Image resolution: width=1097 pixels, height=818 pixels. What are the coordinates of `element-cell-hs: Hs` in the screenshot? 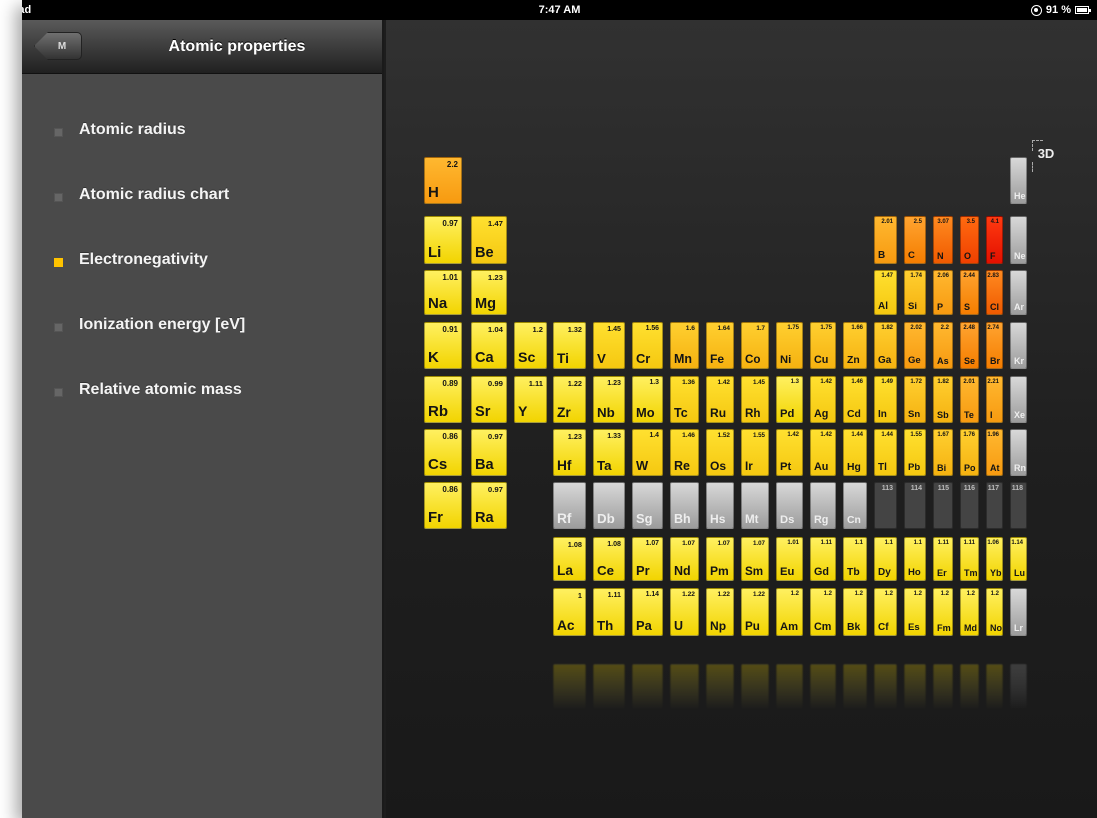 It's located at (720, 505).